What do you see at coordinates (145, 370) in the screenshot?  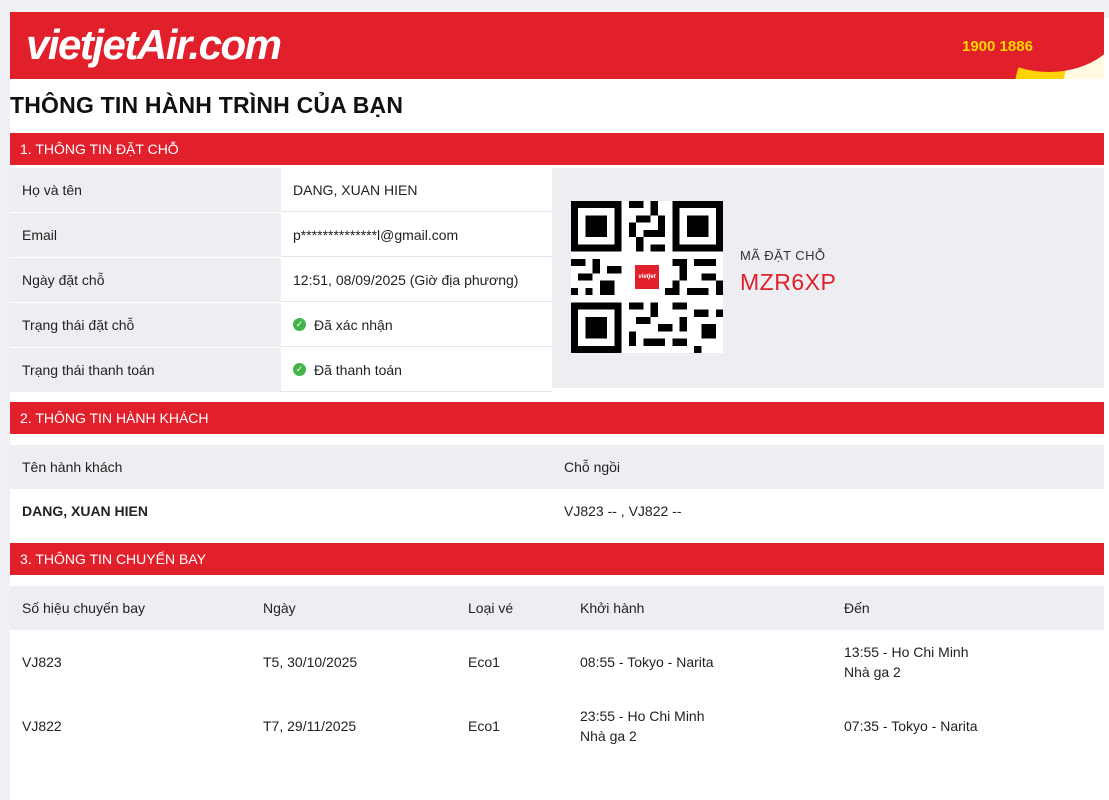 I see `booking-row-label: Trạng thái thanh toán` at bounding box center [145, 370].